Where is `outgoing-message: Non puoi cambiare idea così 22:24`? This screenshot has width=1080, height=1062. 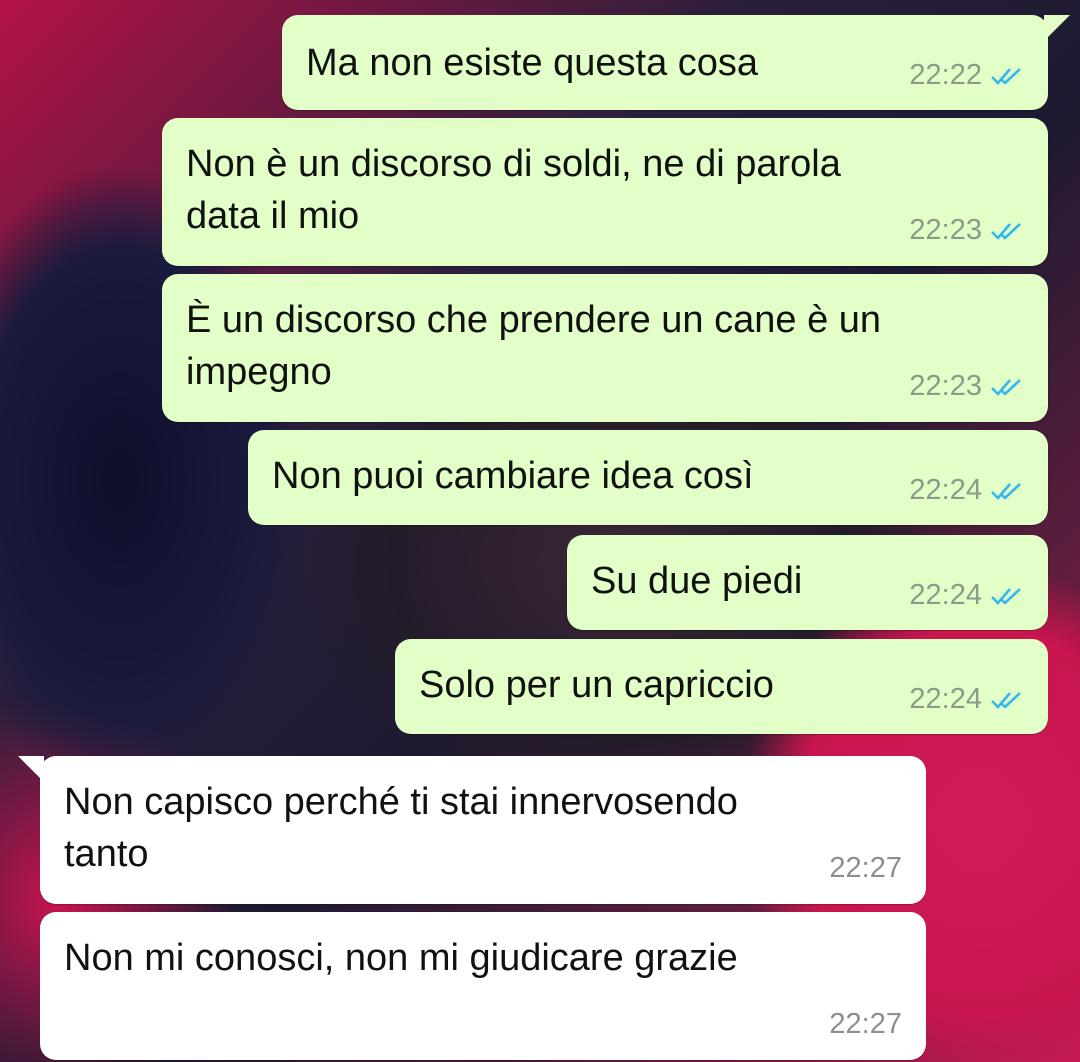 outgoing-message: Non puoi cambiare idea così 22:24 is located at coordinates (648, 477).